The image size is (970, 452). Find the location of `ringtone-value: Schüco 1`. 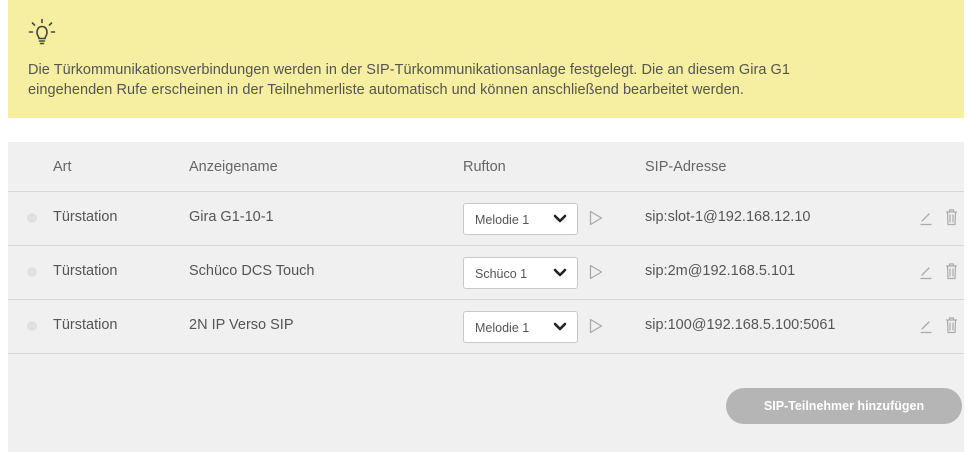

ringtone-value: Schüco 1 is located at coordinates (501, 274).